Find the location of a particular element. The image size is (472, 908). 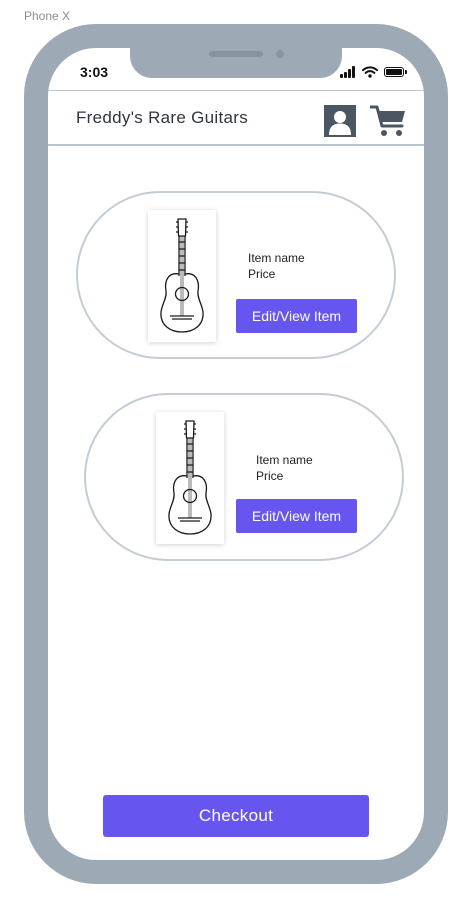

cart-button is located at coordinates (388, 121).